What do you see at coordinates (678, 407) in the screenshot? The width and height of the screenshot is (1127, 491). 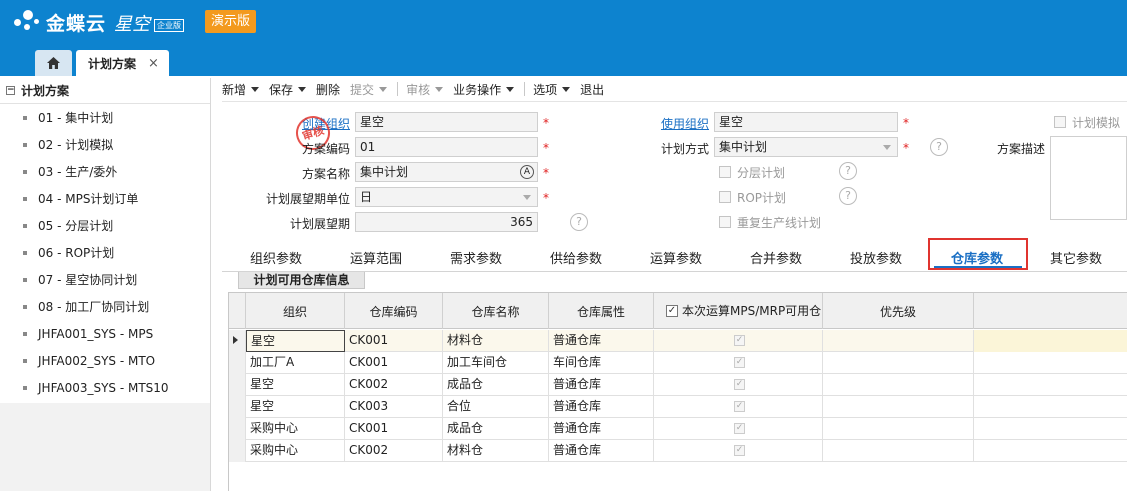 I see `table-row: 星空 CK003 合位 普通仓库 ✓` at bounding box center [678, 407].